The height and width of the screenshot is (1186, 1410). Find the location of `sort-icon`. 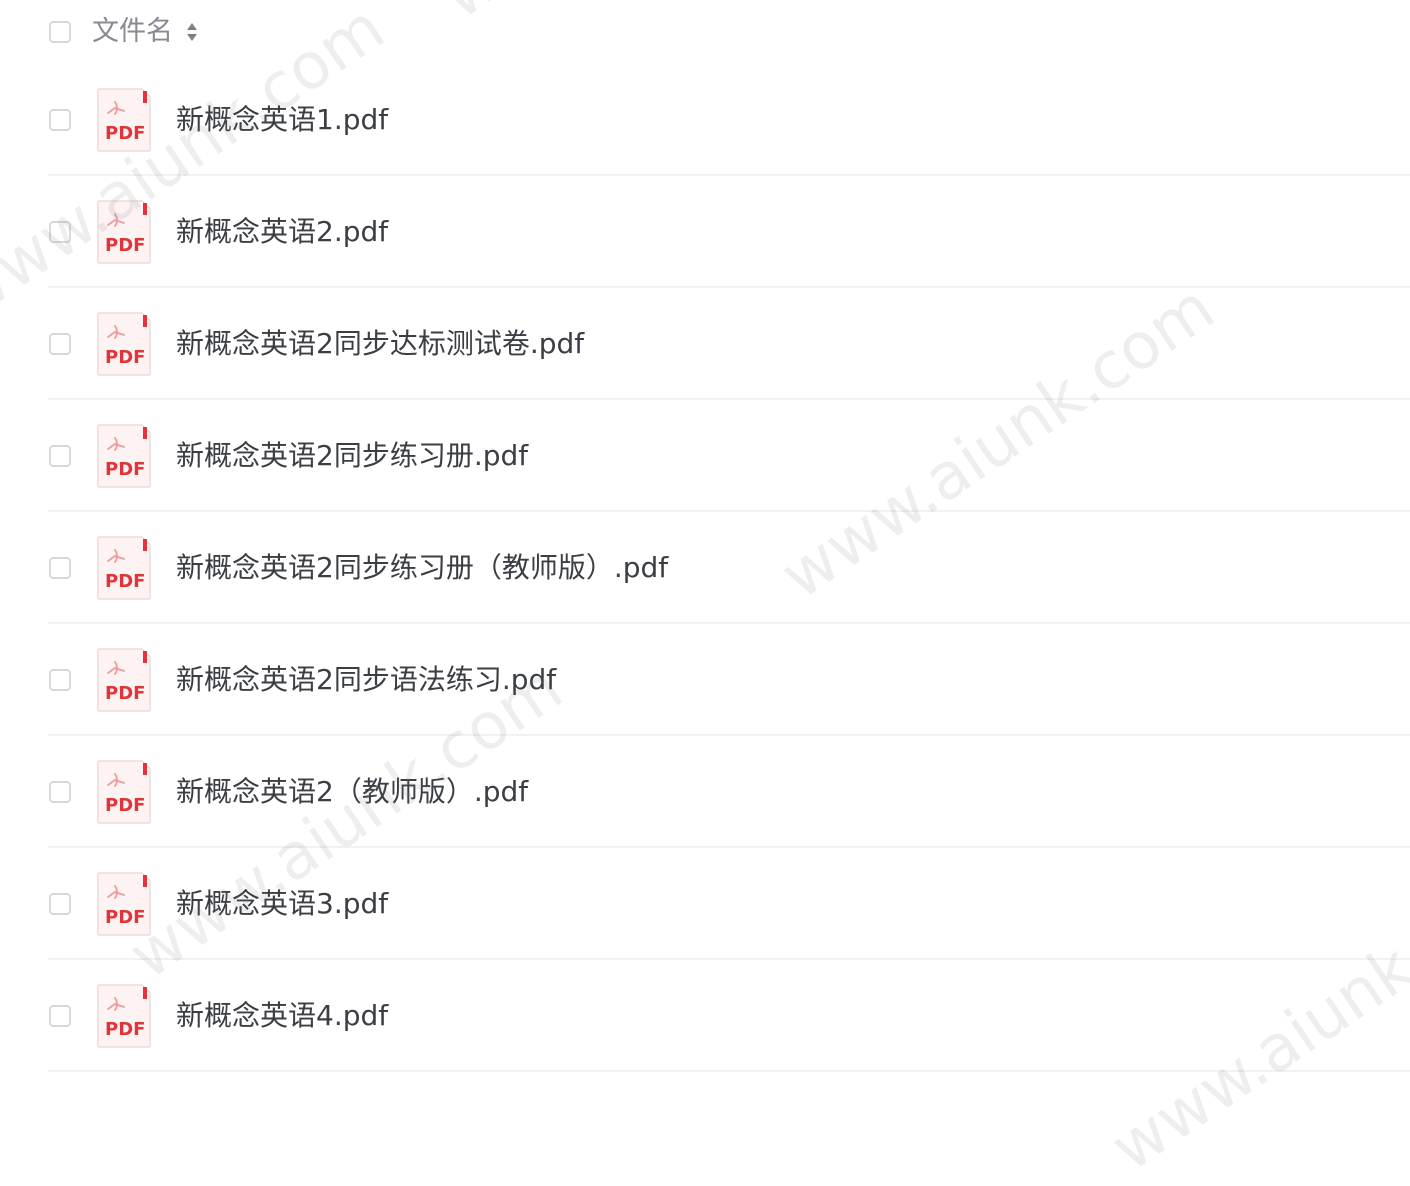

sort-icon is located at coordinates (192, 32).